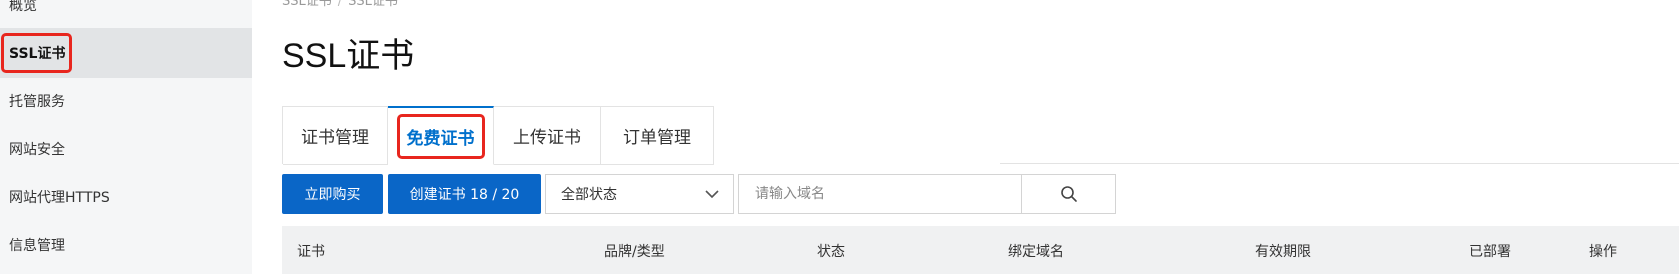 This screenshot has width=1679, height=274. I want to click on tab-label: 订单管理, so click(657, 138).